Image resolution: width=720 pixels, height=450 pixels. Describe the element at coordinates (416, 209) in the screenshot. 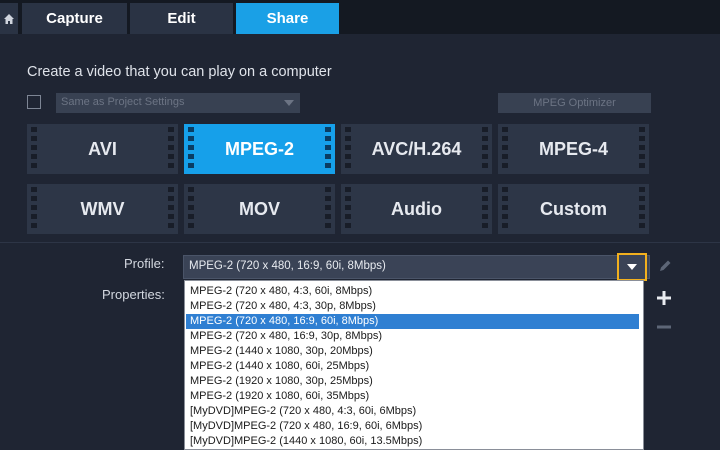

I see `format-audio: Audio` at that location.